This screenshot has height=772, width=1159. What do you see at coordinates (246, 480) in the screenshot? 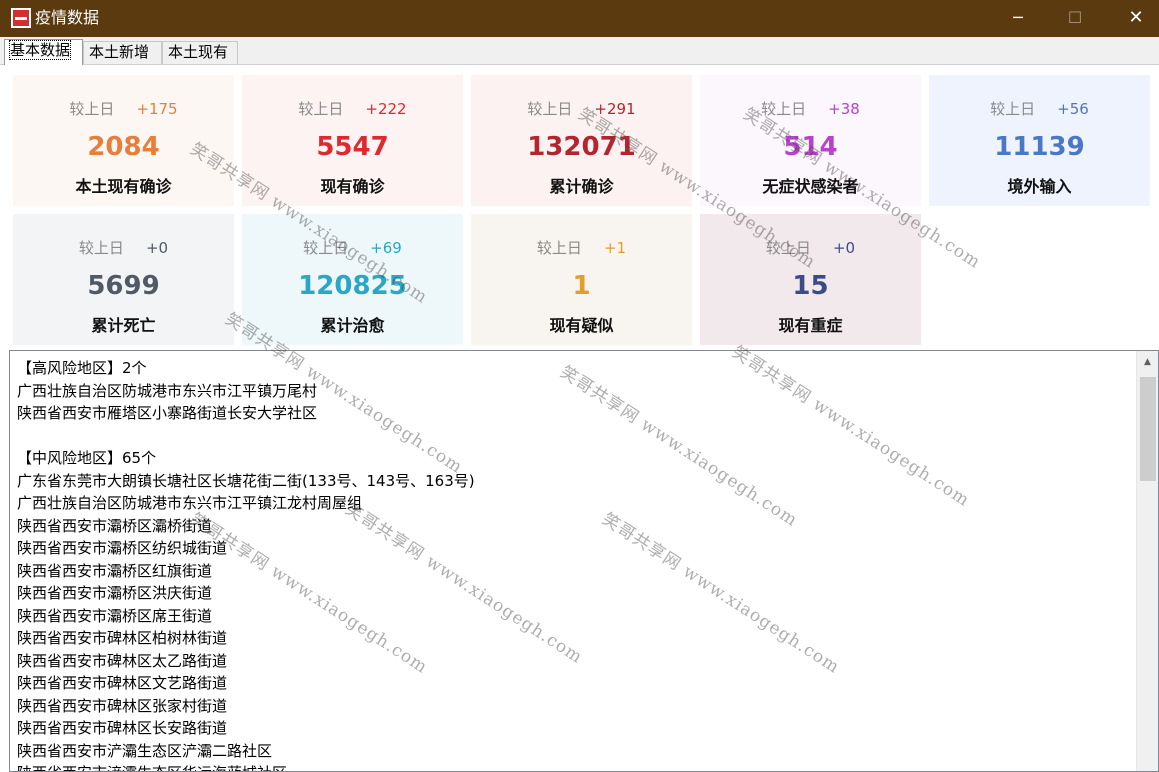
I see `text-line: 广东省东莞市大朗镇长塘社区长塘花街二街(133号、143号、163号)` at bounding box center [246, 480].